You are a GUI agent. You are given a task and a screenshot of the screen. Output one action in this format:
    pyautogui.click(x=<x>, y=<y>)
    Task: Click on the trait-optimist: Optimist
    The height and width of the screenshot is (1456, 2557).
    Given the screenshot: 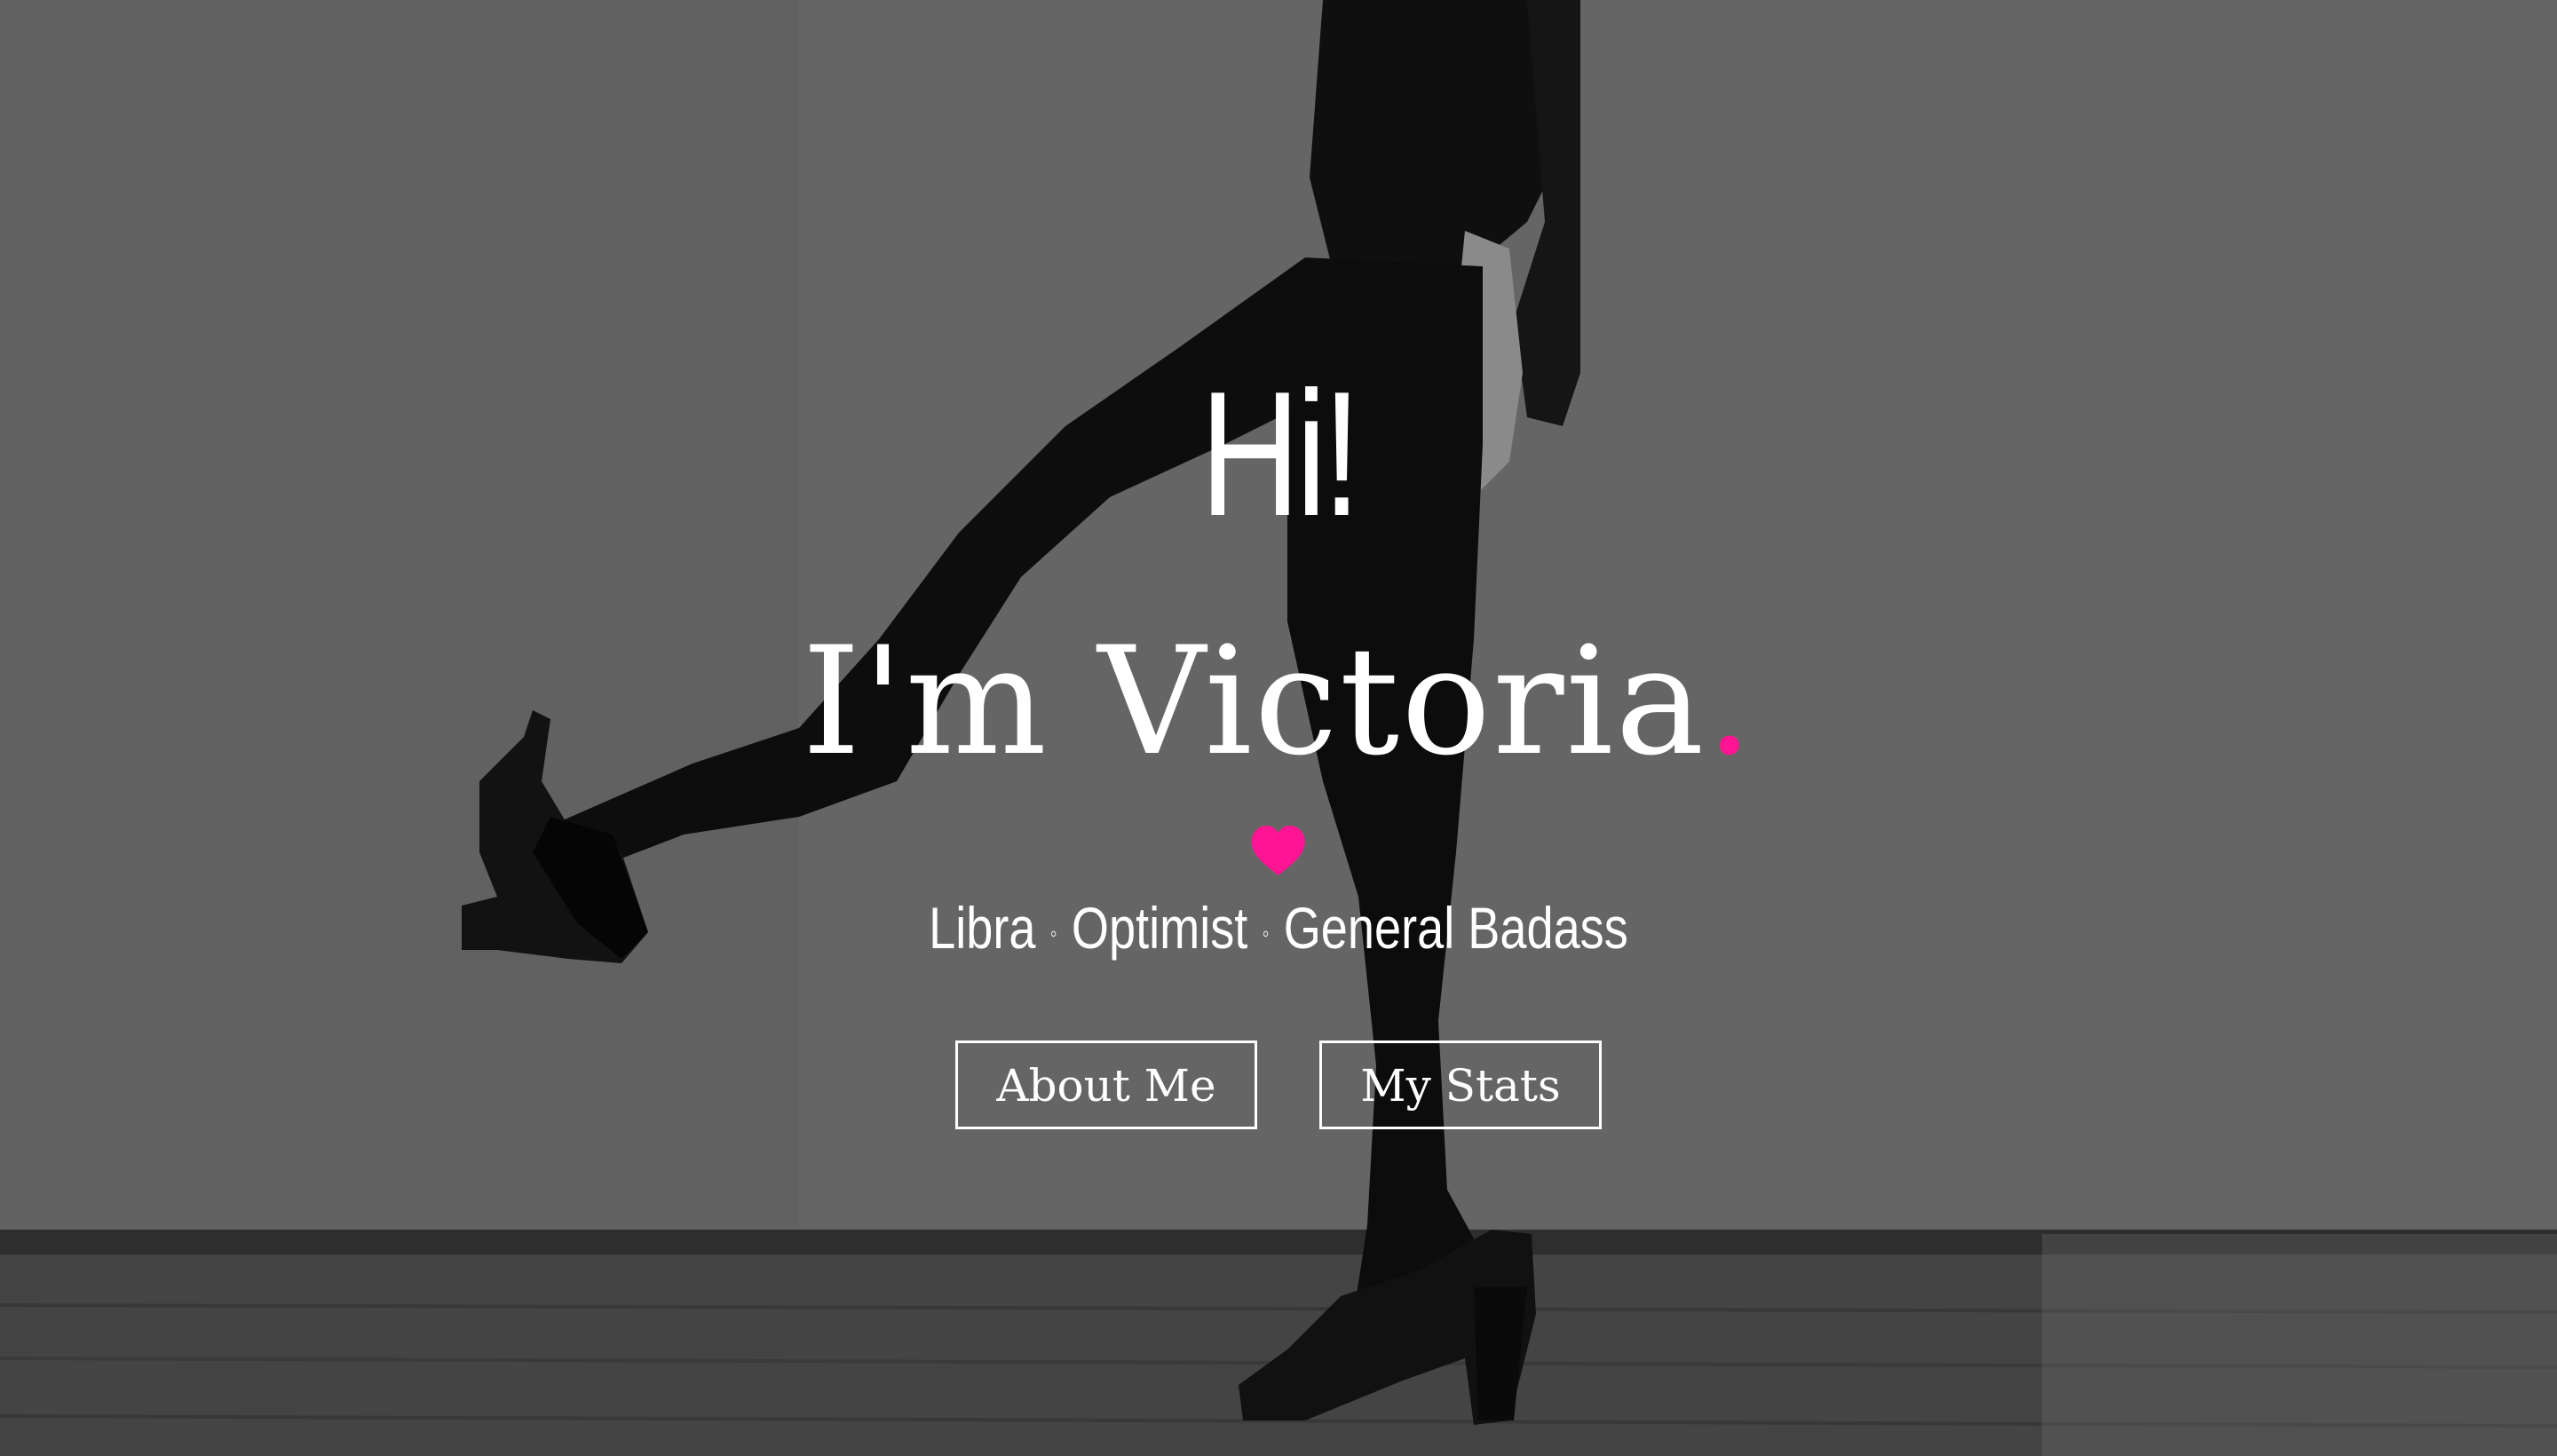 What is the action you would take?
    pyautogui.click(x=1159, y=928)
    